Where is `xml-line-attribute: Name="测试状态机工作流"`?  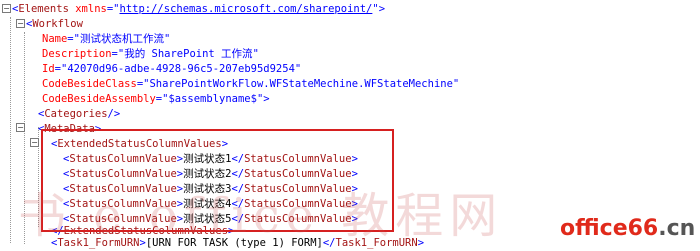 xml-line-attribute: Name="测试状态机工作流" is located at coordinates (106, 39).